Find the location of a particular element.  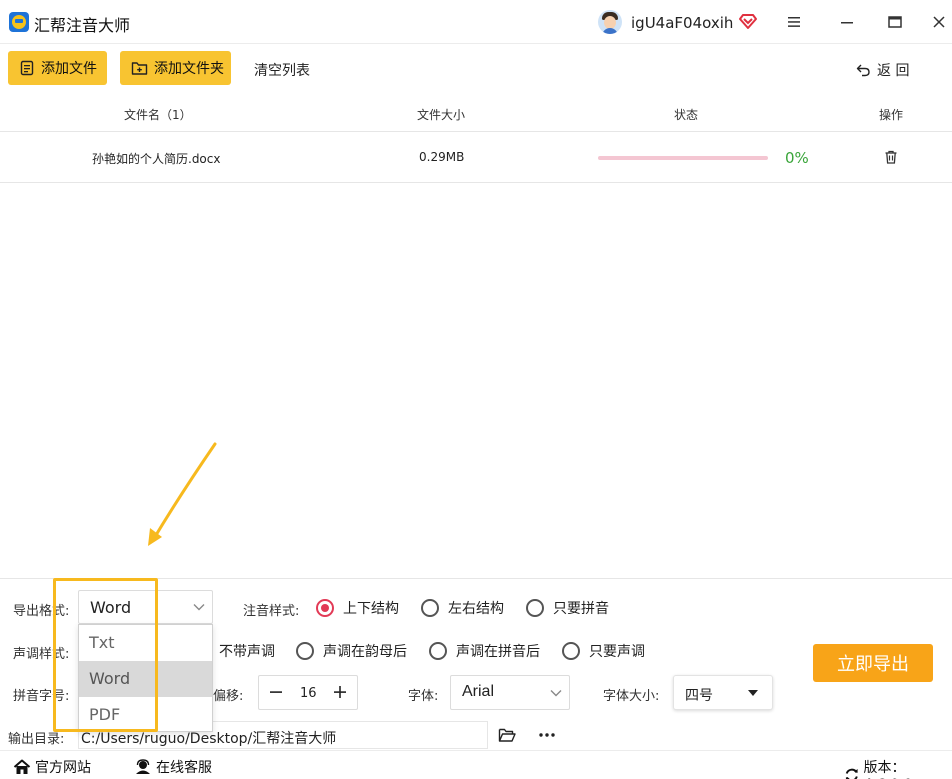

add-file-button: 添加文件 is located at coordinates (57, 68).